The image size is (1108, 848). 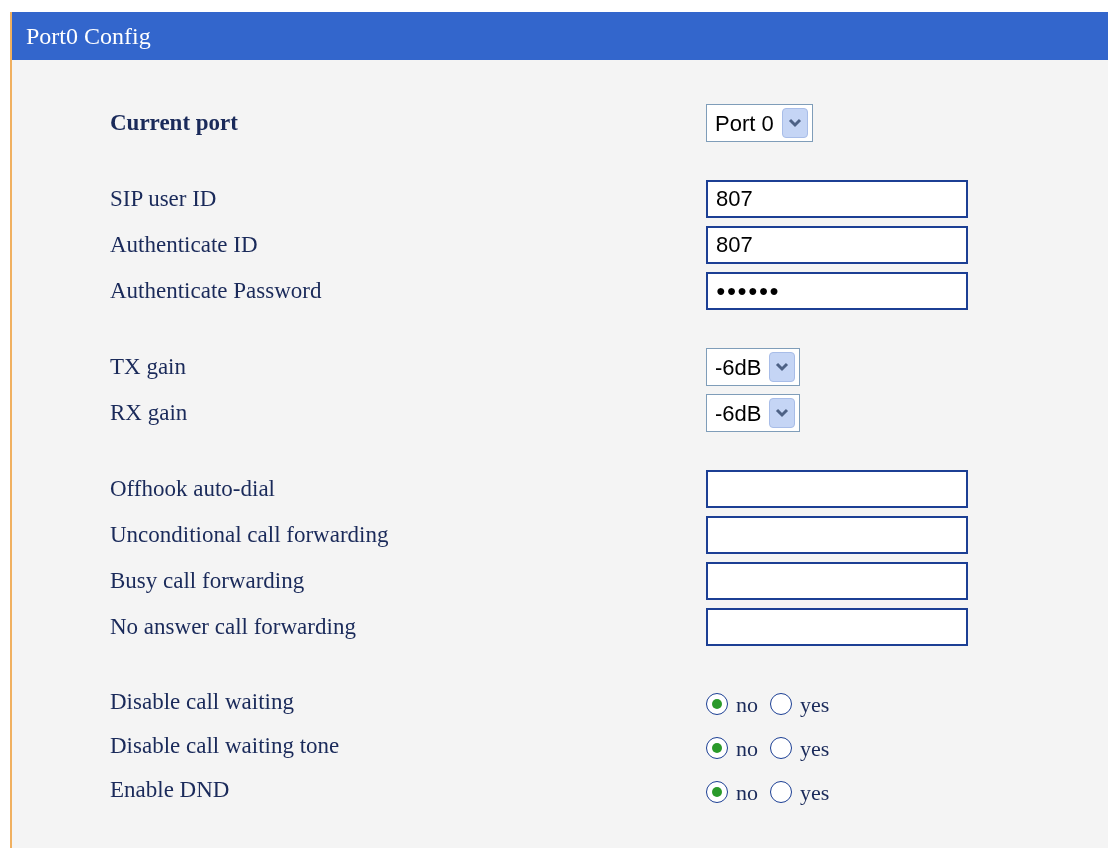 I want to click on field-label: Enable DND, so click(x=170, y=789).